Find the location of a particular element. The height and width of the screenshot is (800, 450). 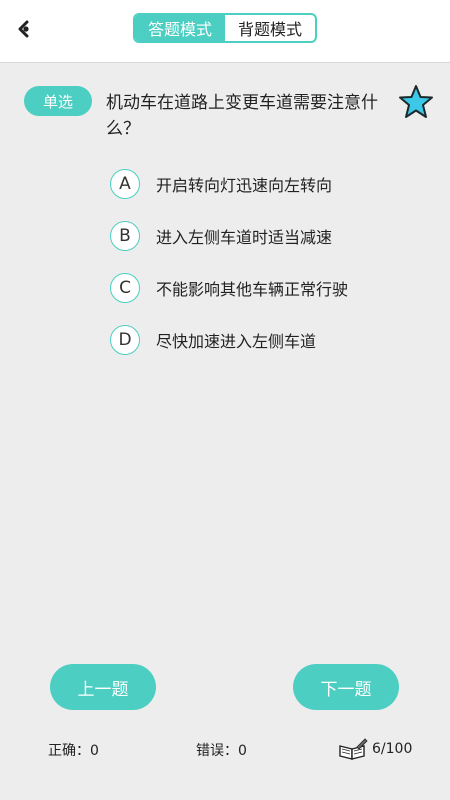

wrong-count: 错误：0 is located at coordinates (221, 751).